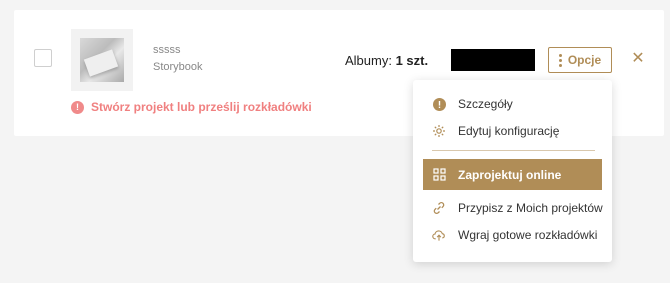 Image resolution: width=670 pixels, height=283 pixels. I want to click on menu-item-edit-config: Edytuj konfigurację, so click(512, 131).